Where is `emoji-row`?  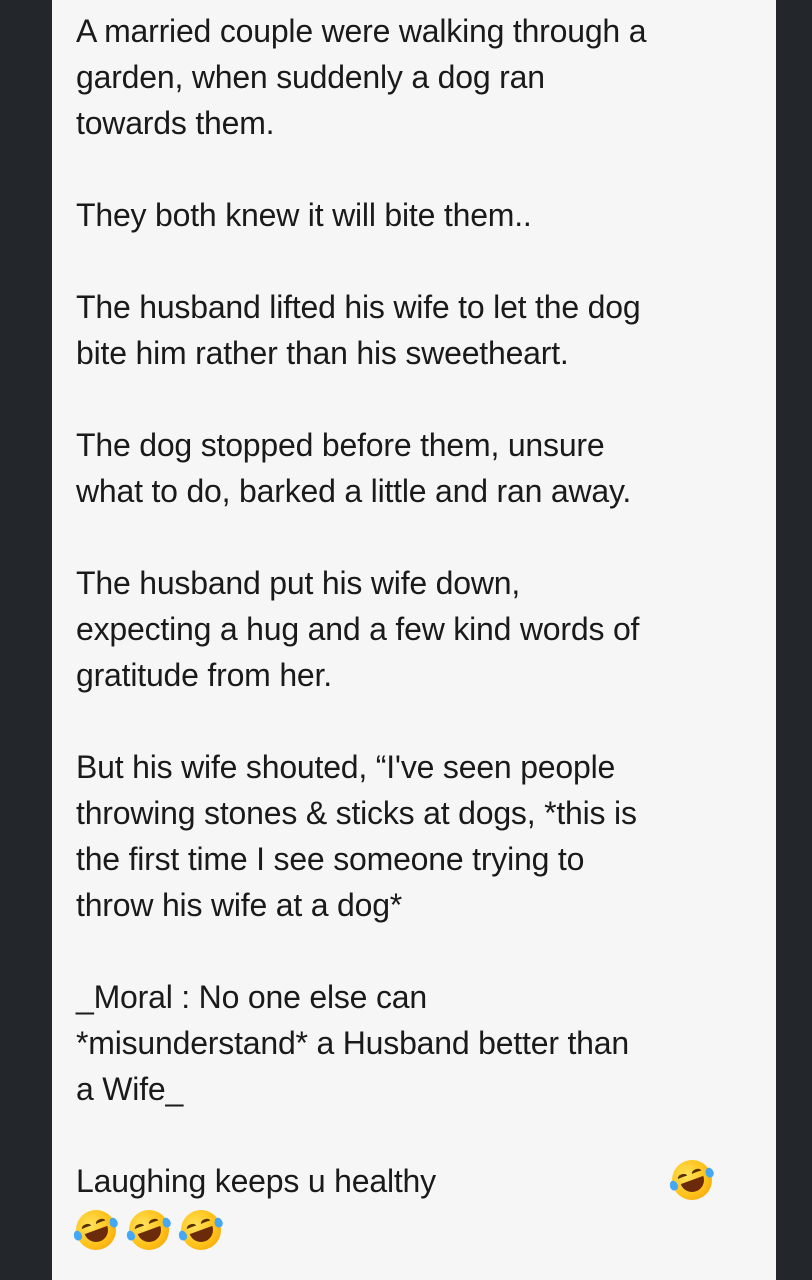
emoji-row is located at coordinates (418, 1229).